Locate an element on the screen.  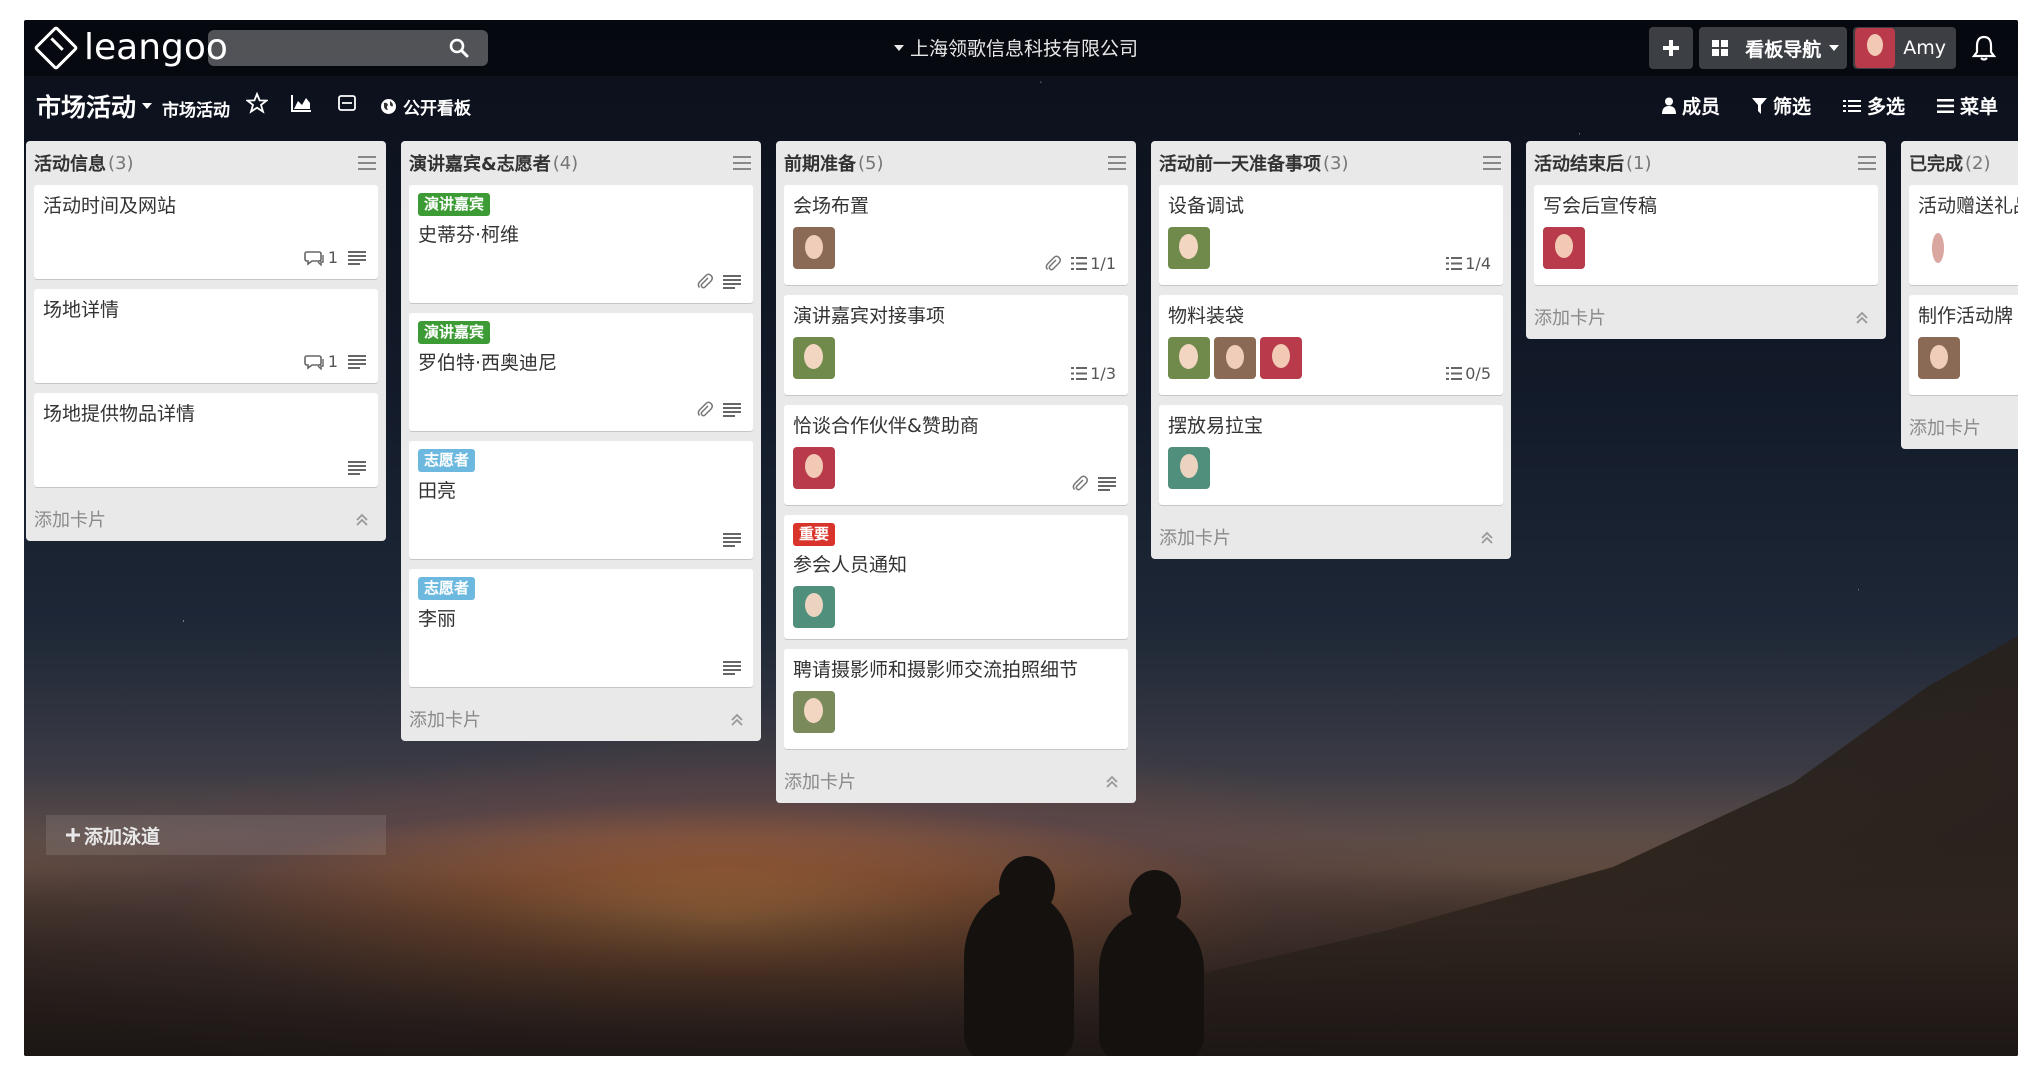
card-label-red: 重要 is located at coordinates (814, 534).